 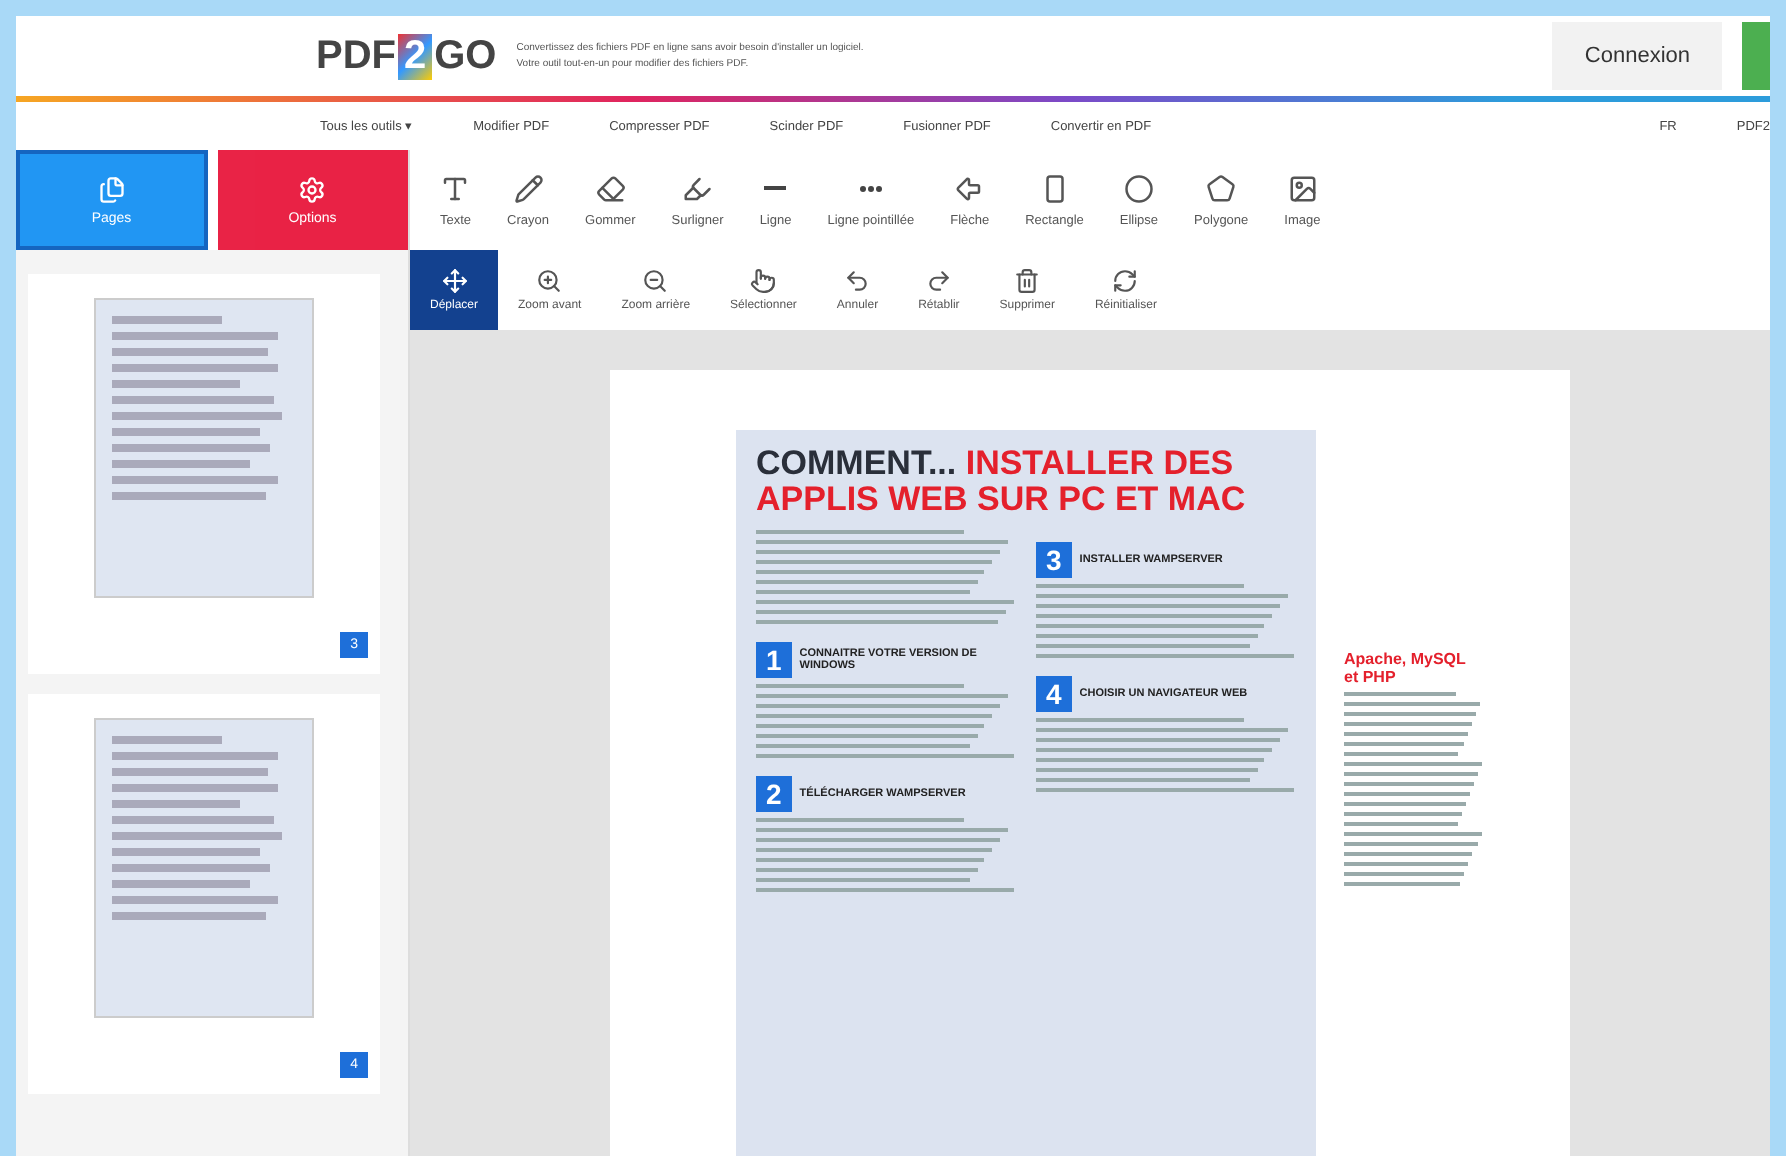 I want to click on letter-icon, so click(x=455, y=188).